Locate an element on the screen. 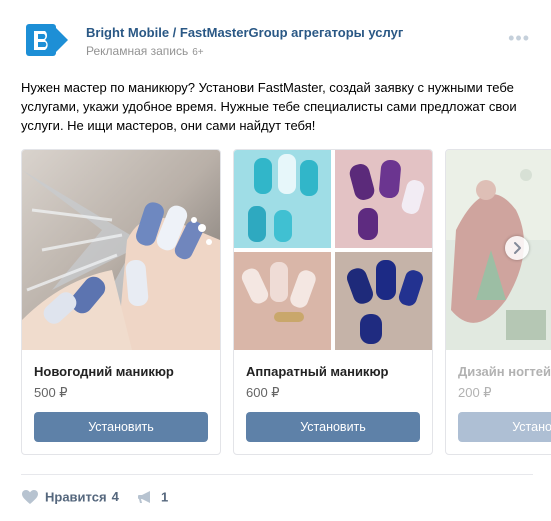 The height and width of the screenshot is (521, 551). card-price: 600 ₽ is located at coordinates (263, 392).